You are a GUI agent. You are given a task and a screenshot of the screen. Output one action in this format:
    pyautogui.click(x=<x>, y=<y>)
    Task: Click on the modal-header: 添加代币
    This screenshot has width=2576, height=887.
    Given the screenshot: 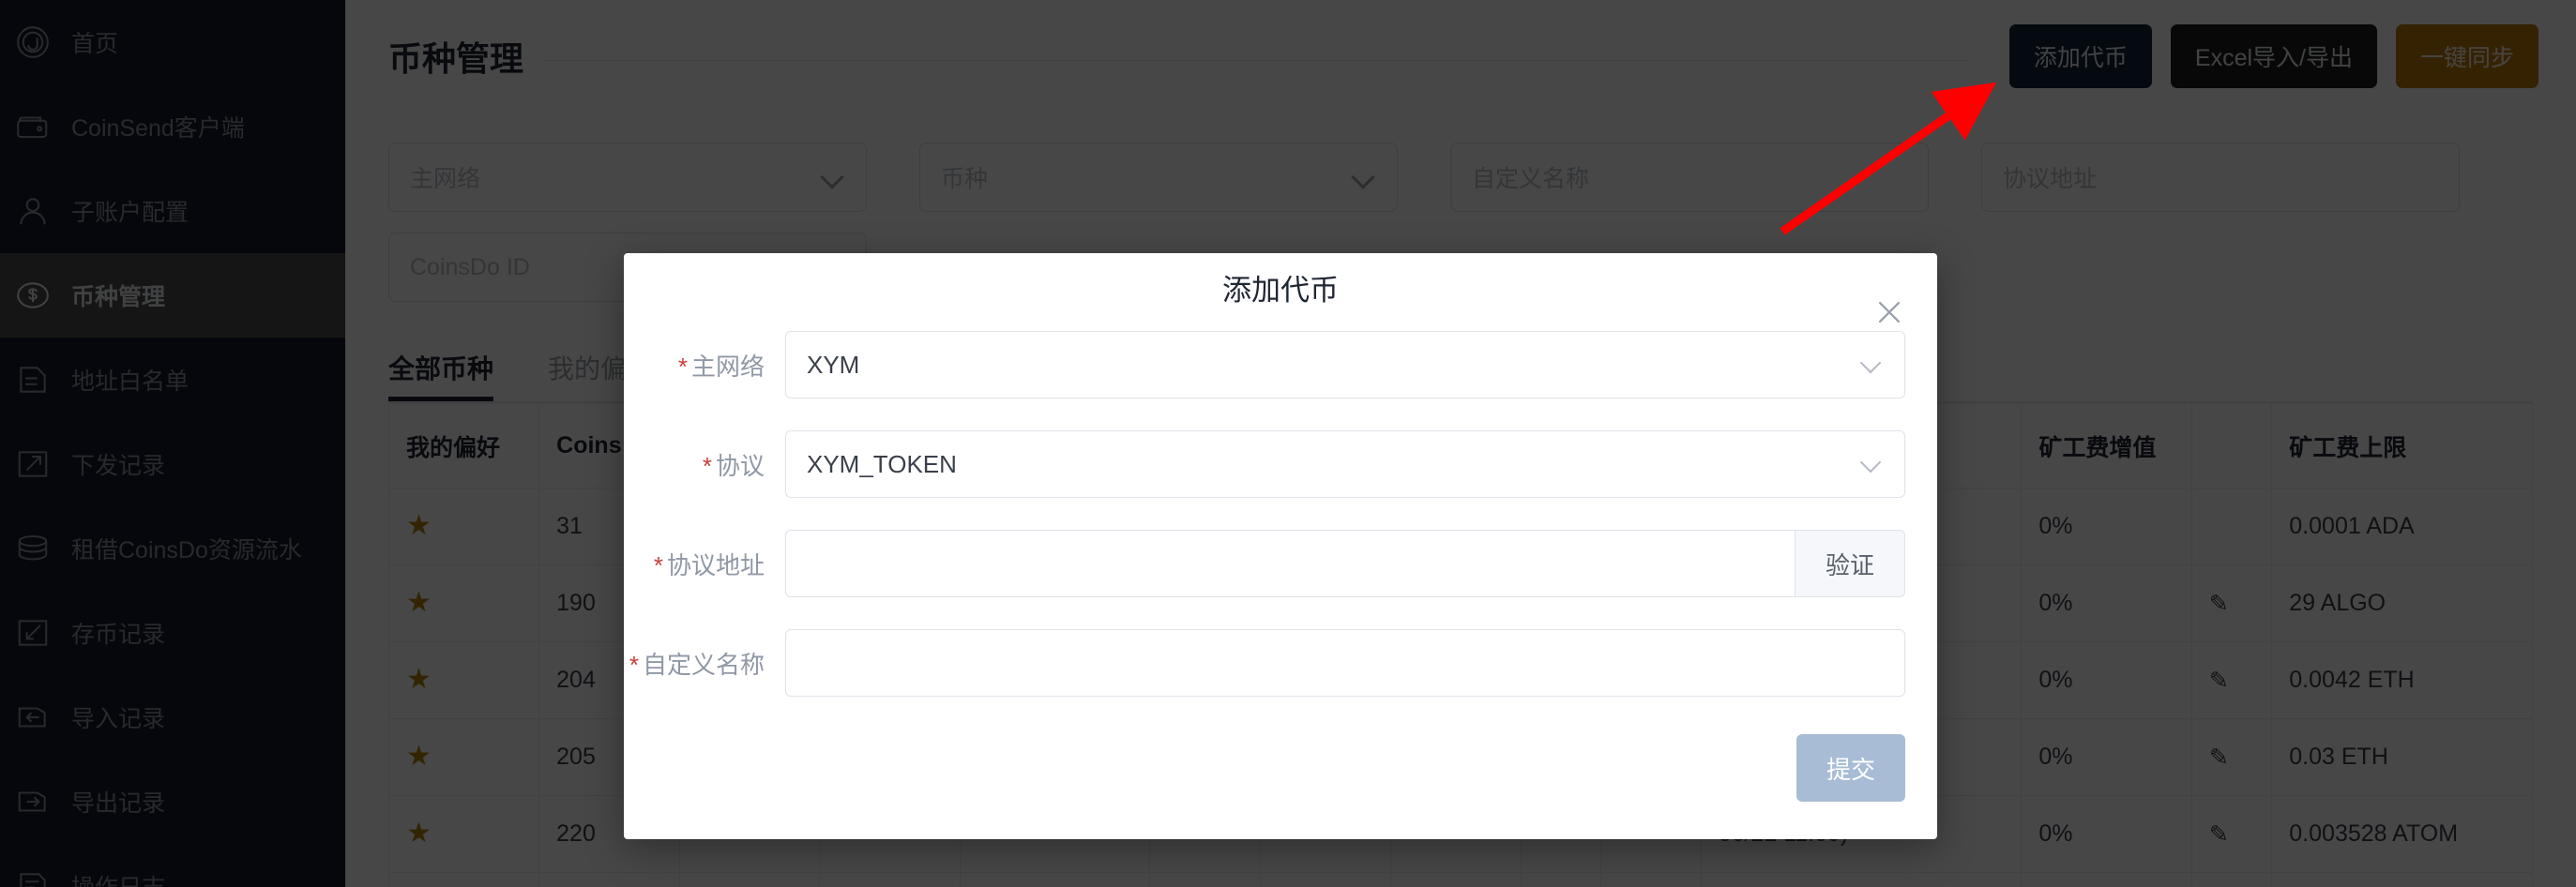 What is the action you would take?
    pyautogui.click(x=1280, y=288)
    